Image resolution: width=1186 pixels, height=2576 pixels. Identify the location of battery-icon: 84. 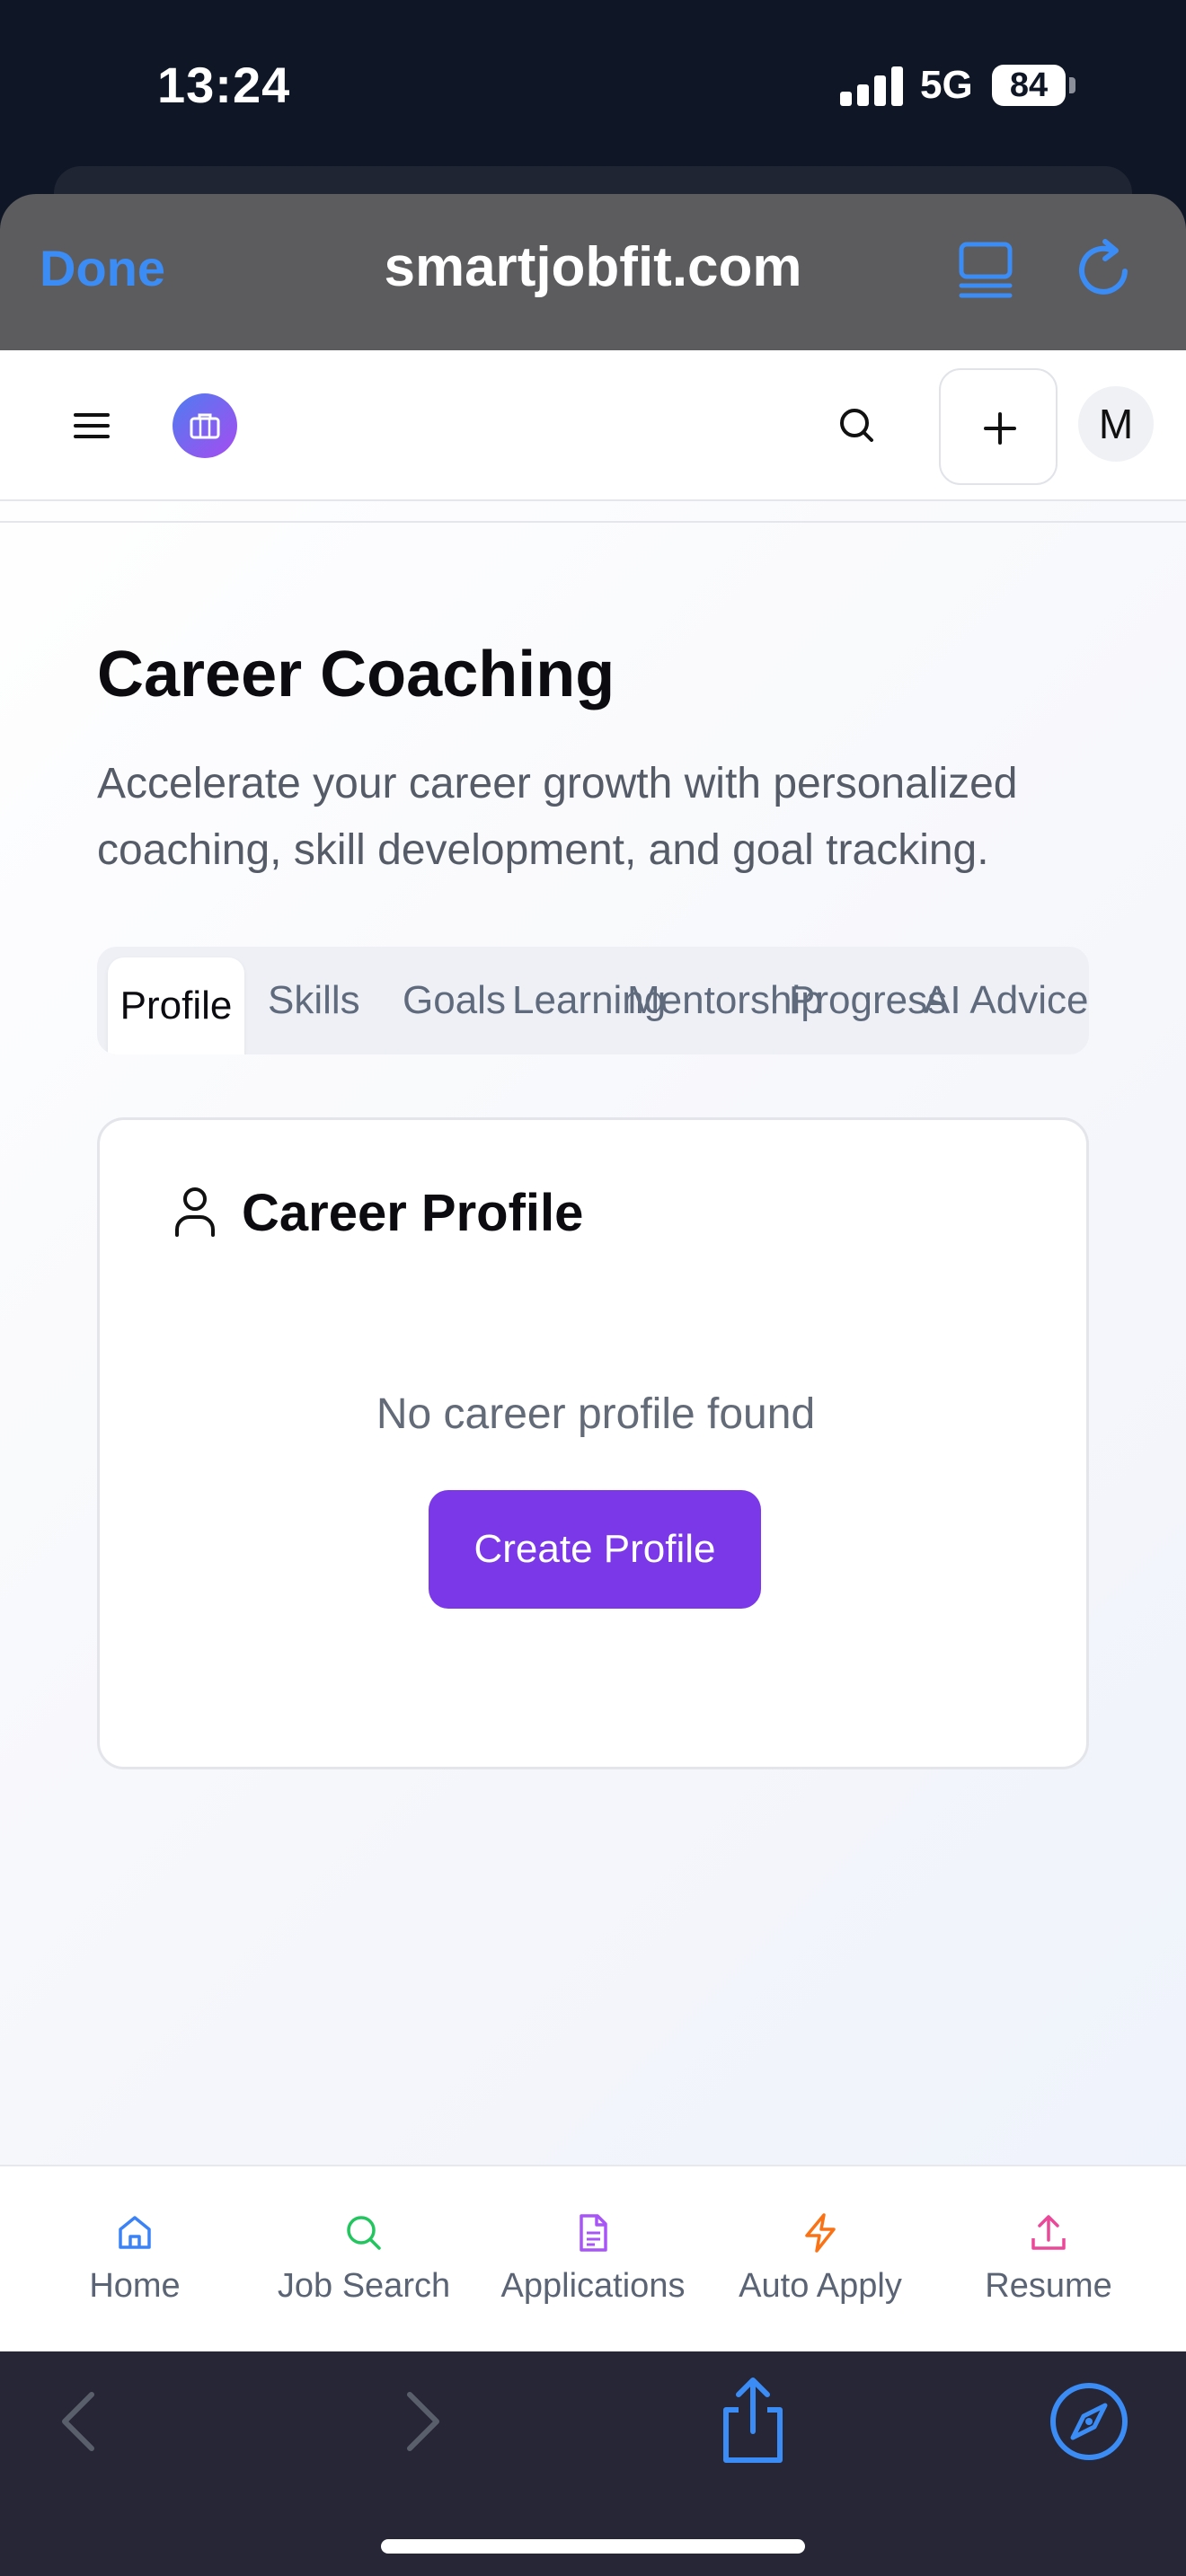
(1029, 85).